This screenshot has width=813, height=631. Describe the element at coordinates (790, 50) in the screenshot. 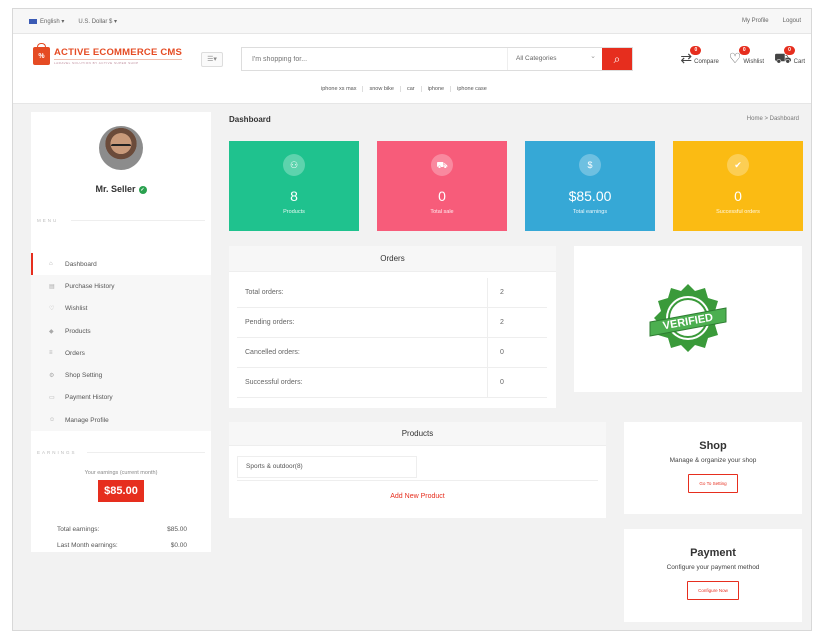

I see `cart-count-badge: 0` at that location.